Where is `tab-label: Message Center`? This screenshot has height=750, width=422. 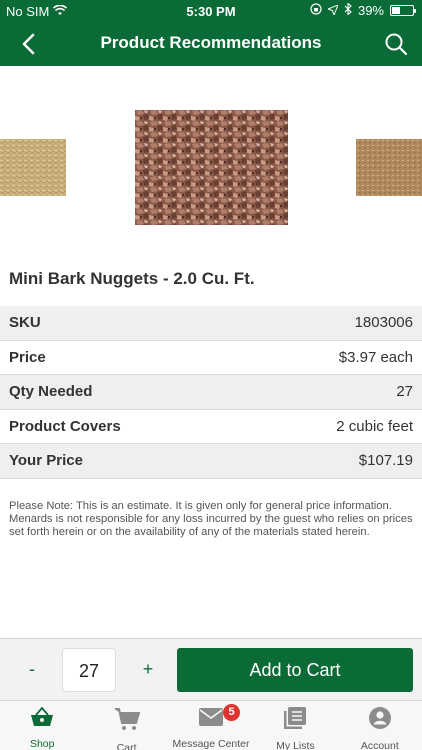
tab-label: Message Center is located at coordinates (211, 744).